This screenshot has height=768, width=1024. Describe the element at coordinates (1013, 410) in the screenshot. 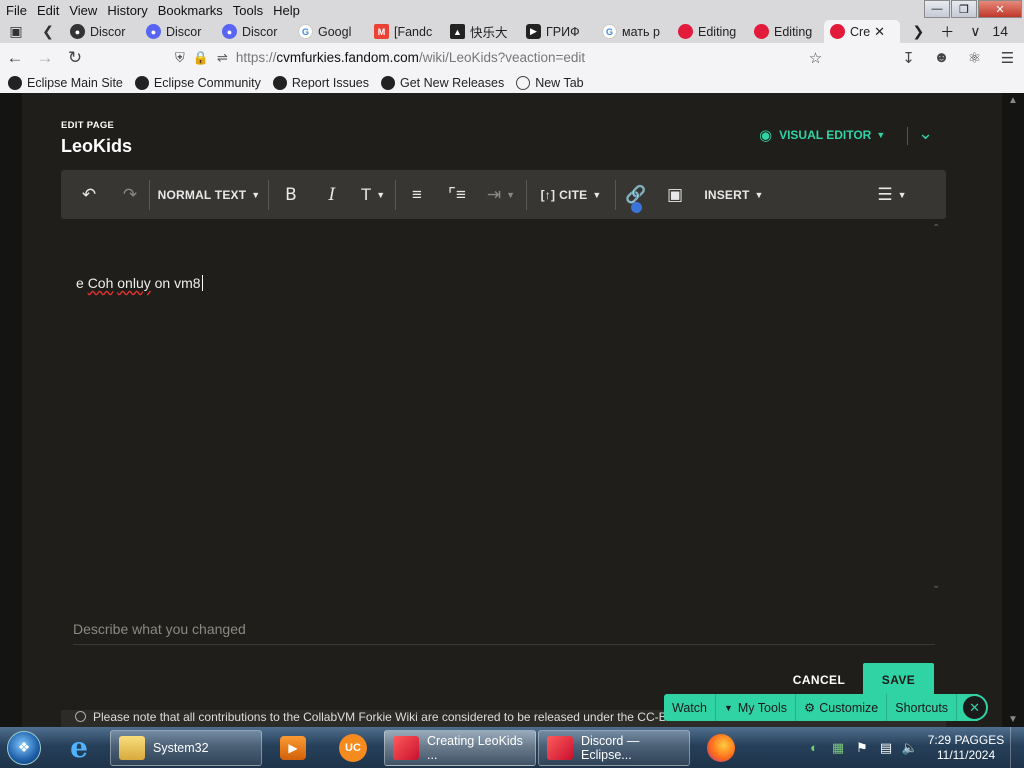

I see `page-scrollbar: ▲ ▼` at that location.